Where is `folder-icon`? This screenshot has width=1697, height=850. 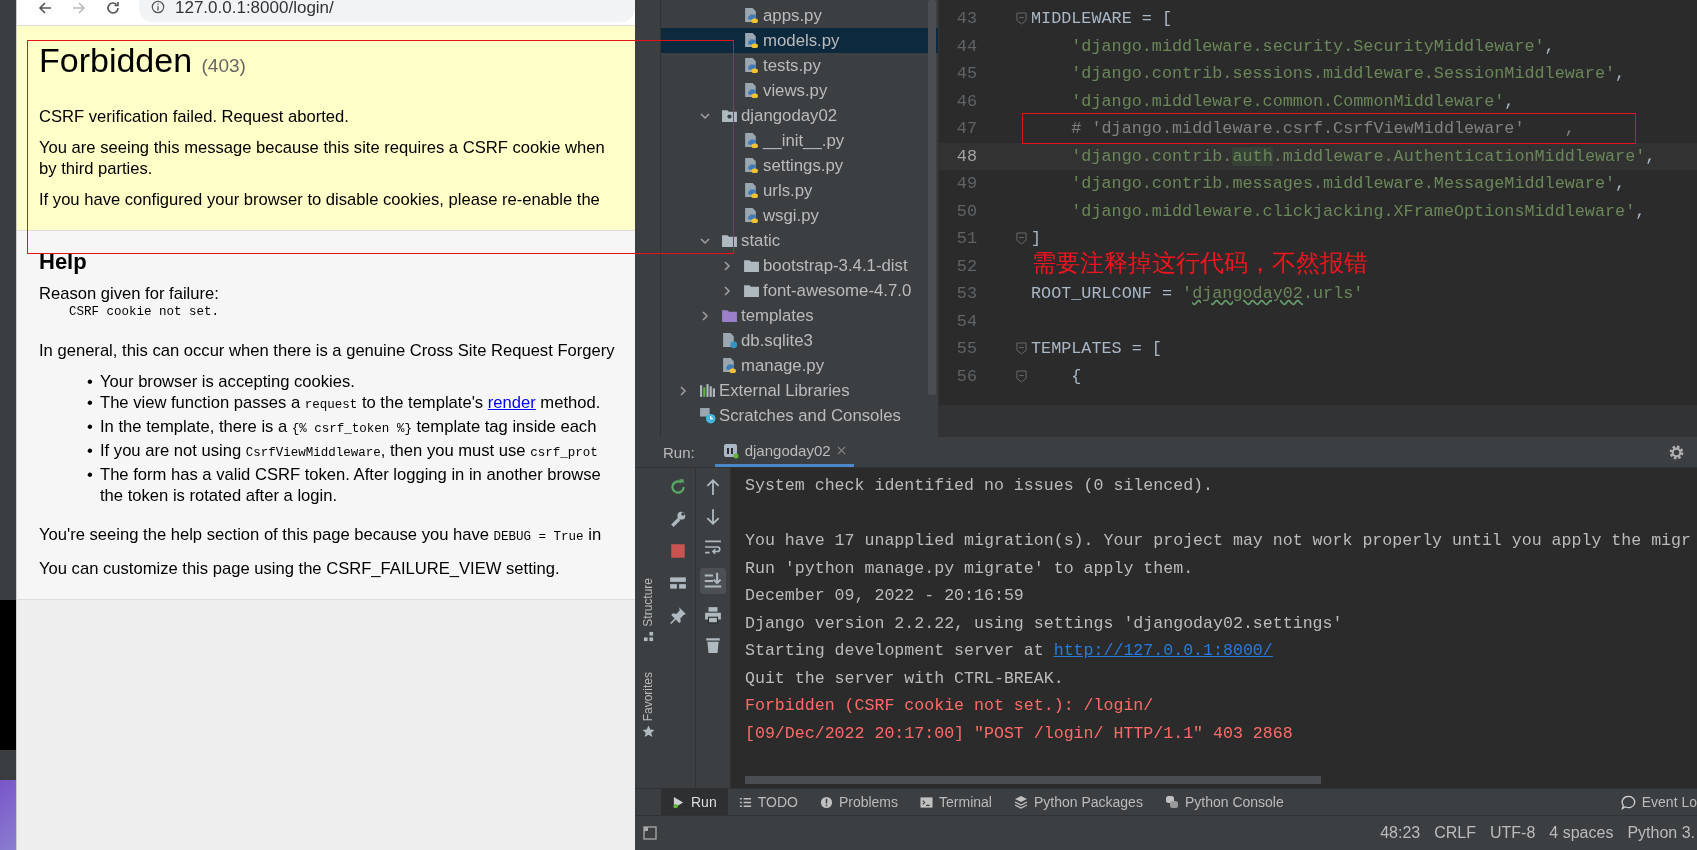 folder-icon is located at coordinates (751, 290).